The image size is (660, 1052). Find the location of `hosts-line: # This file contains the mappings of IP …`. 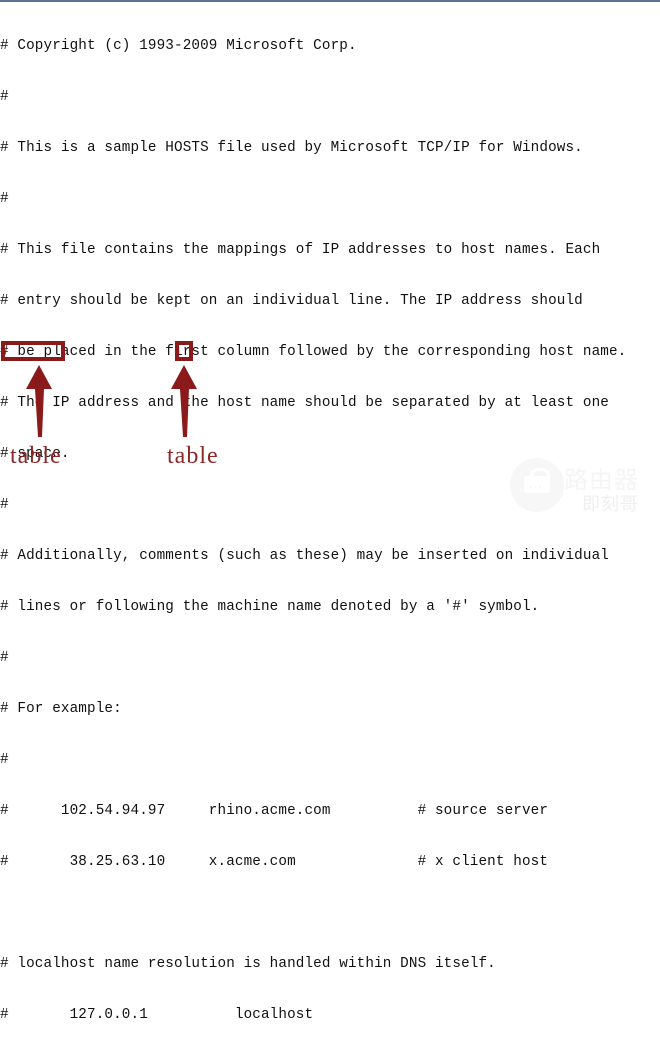

hosts-line: # This file contains the mappings of IP … is located at coordinates (300, 250).